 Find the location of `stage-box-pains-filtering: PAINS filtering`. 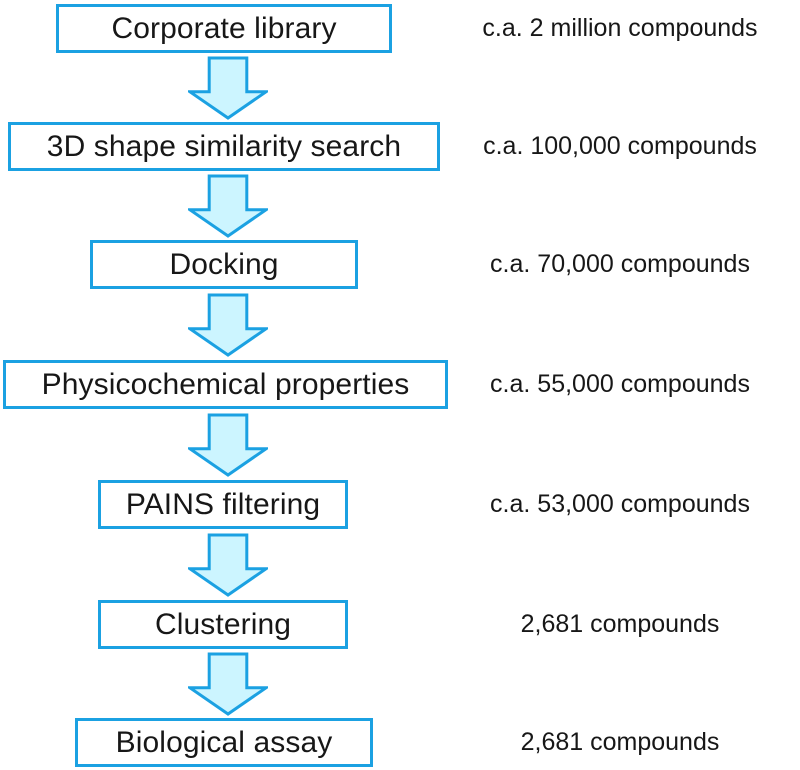

stage-box-pains-filtering: PAINS filtering is located at coordinates (223, 504).